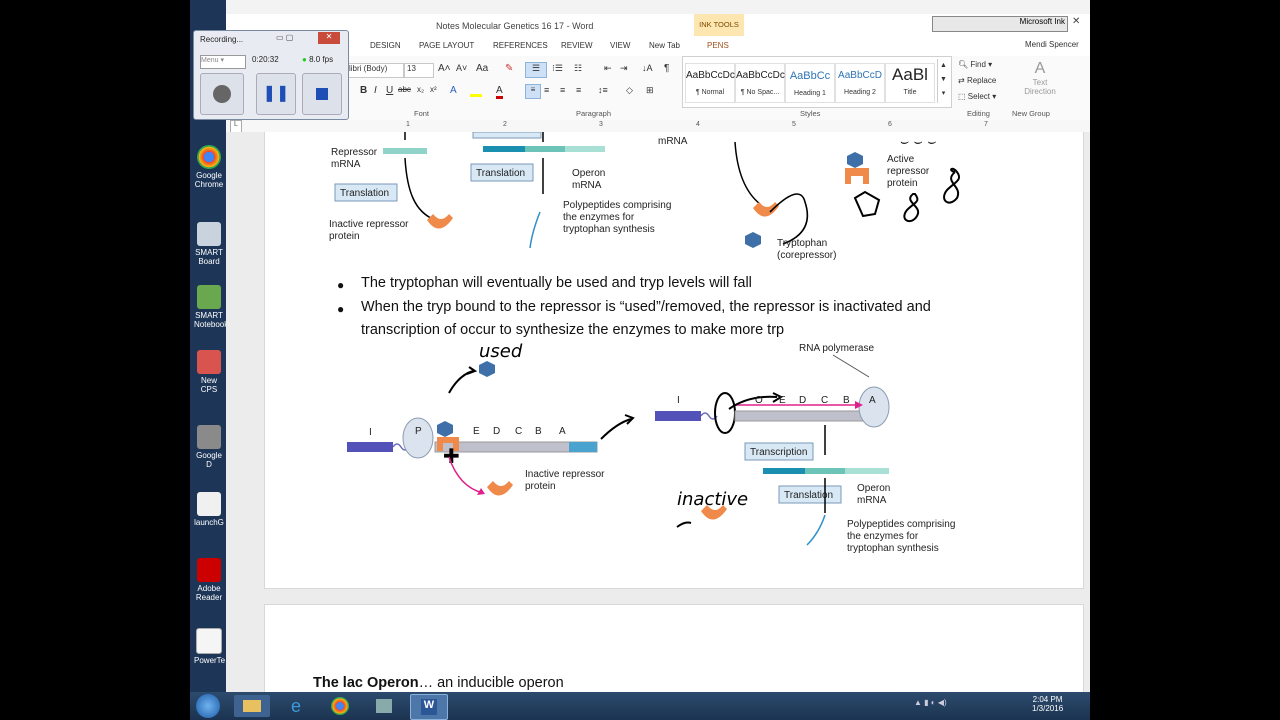 The height and width of the screenshot is (720, 1280). I want to click on italic-icon: I, so click(375, 90).